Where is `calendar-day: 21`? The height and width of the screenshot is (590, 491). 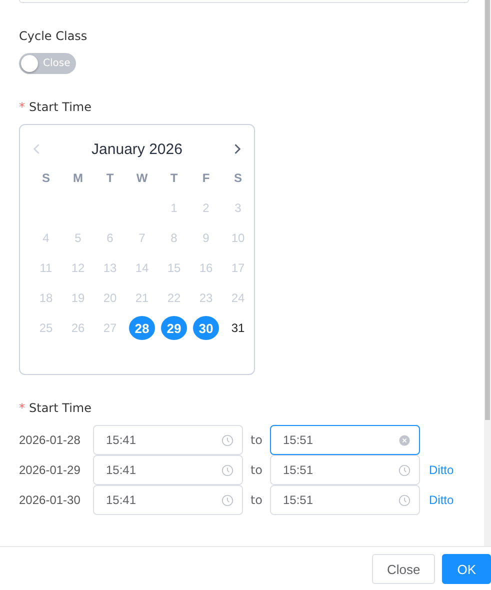
calendar-day: 21 is located at coordinates (142, 298).